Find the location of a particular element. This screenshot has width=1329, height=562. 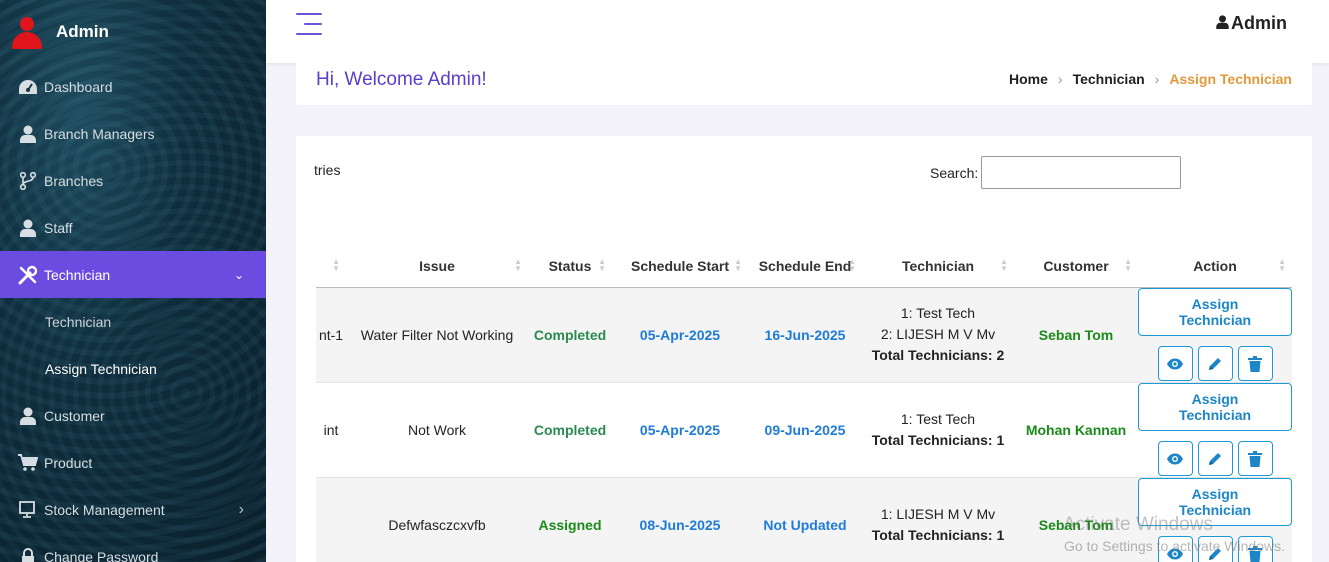

sidebar-item-label: Staff is located at coordinates (58, 227).